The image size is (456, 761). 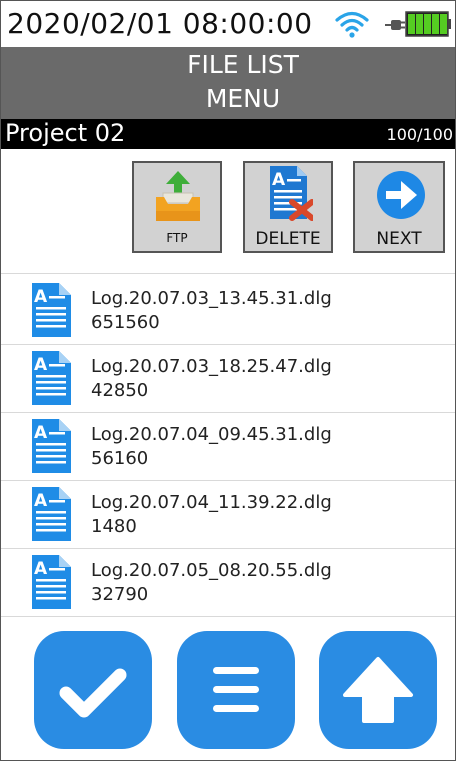 I want to click on menu-button, so click(x=236, y=690).